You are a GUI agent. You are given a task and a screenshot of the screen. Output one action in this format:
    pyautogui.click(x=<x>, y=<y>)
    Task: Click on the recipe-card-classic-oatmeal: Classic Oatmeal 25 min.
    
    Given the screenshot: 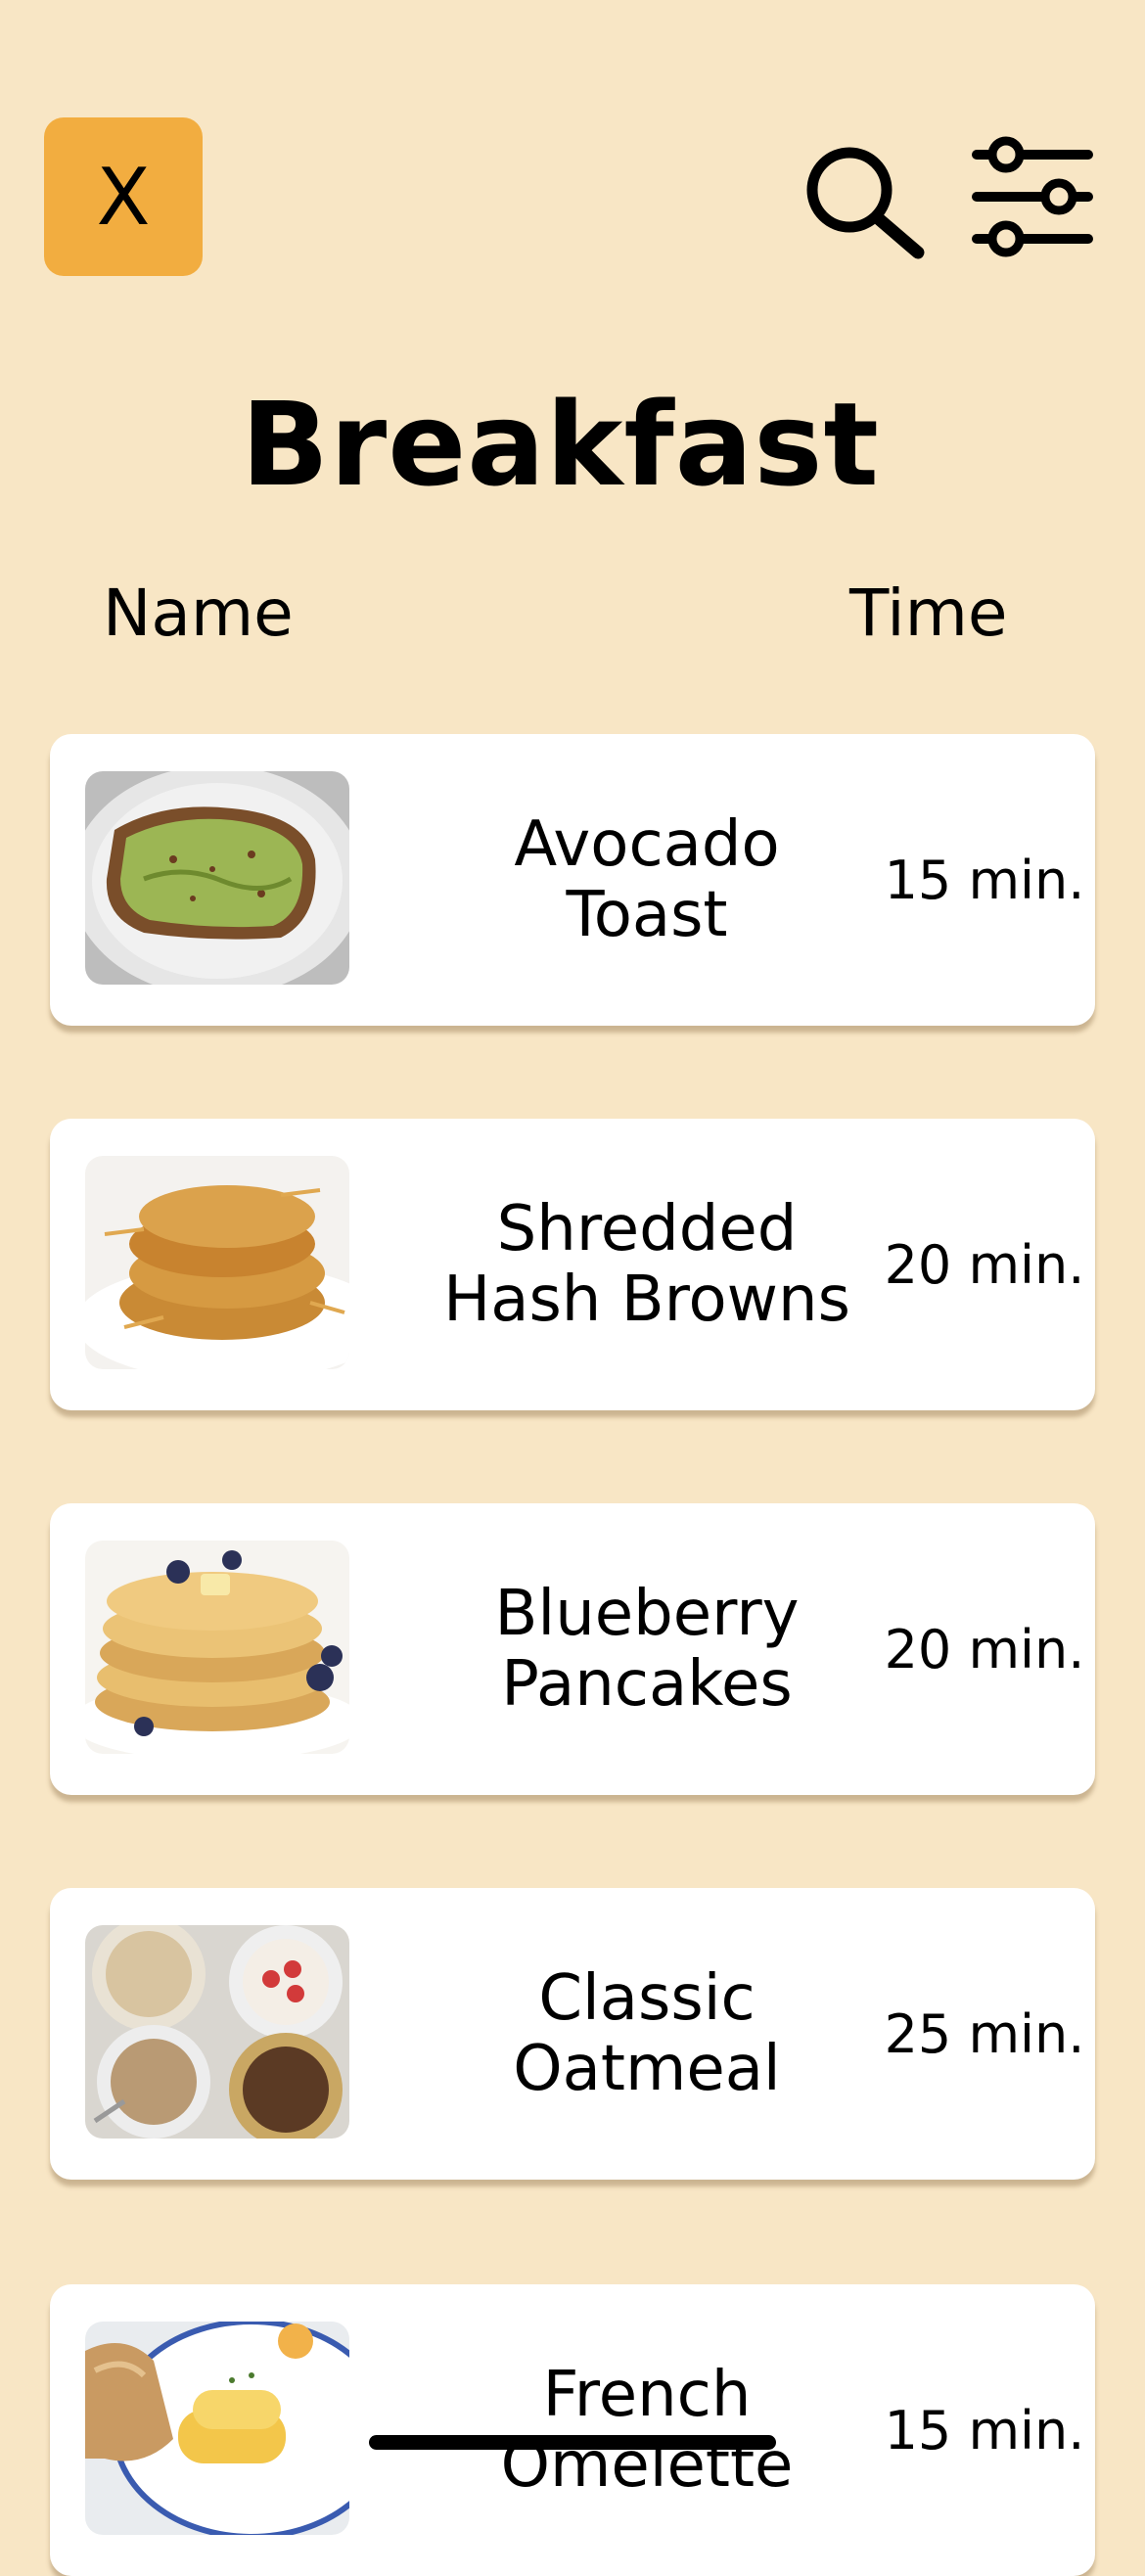 What is the action you would take?
    pyautogui.click(x=572, y=2034)
    